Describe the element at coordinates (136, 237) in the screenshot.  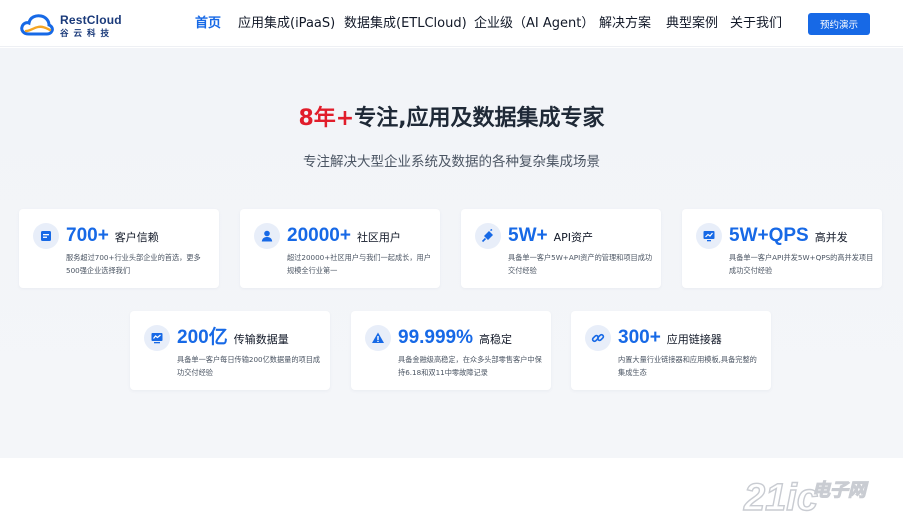
I see `stat-label: 客户信赖` at that location.